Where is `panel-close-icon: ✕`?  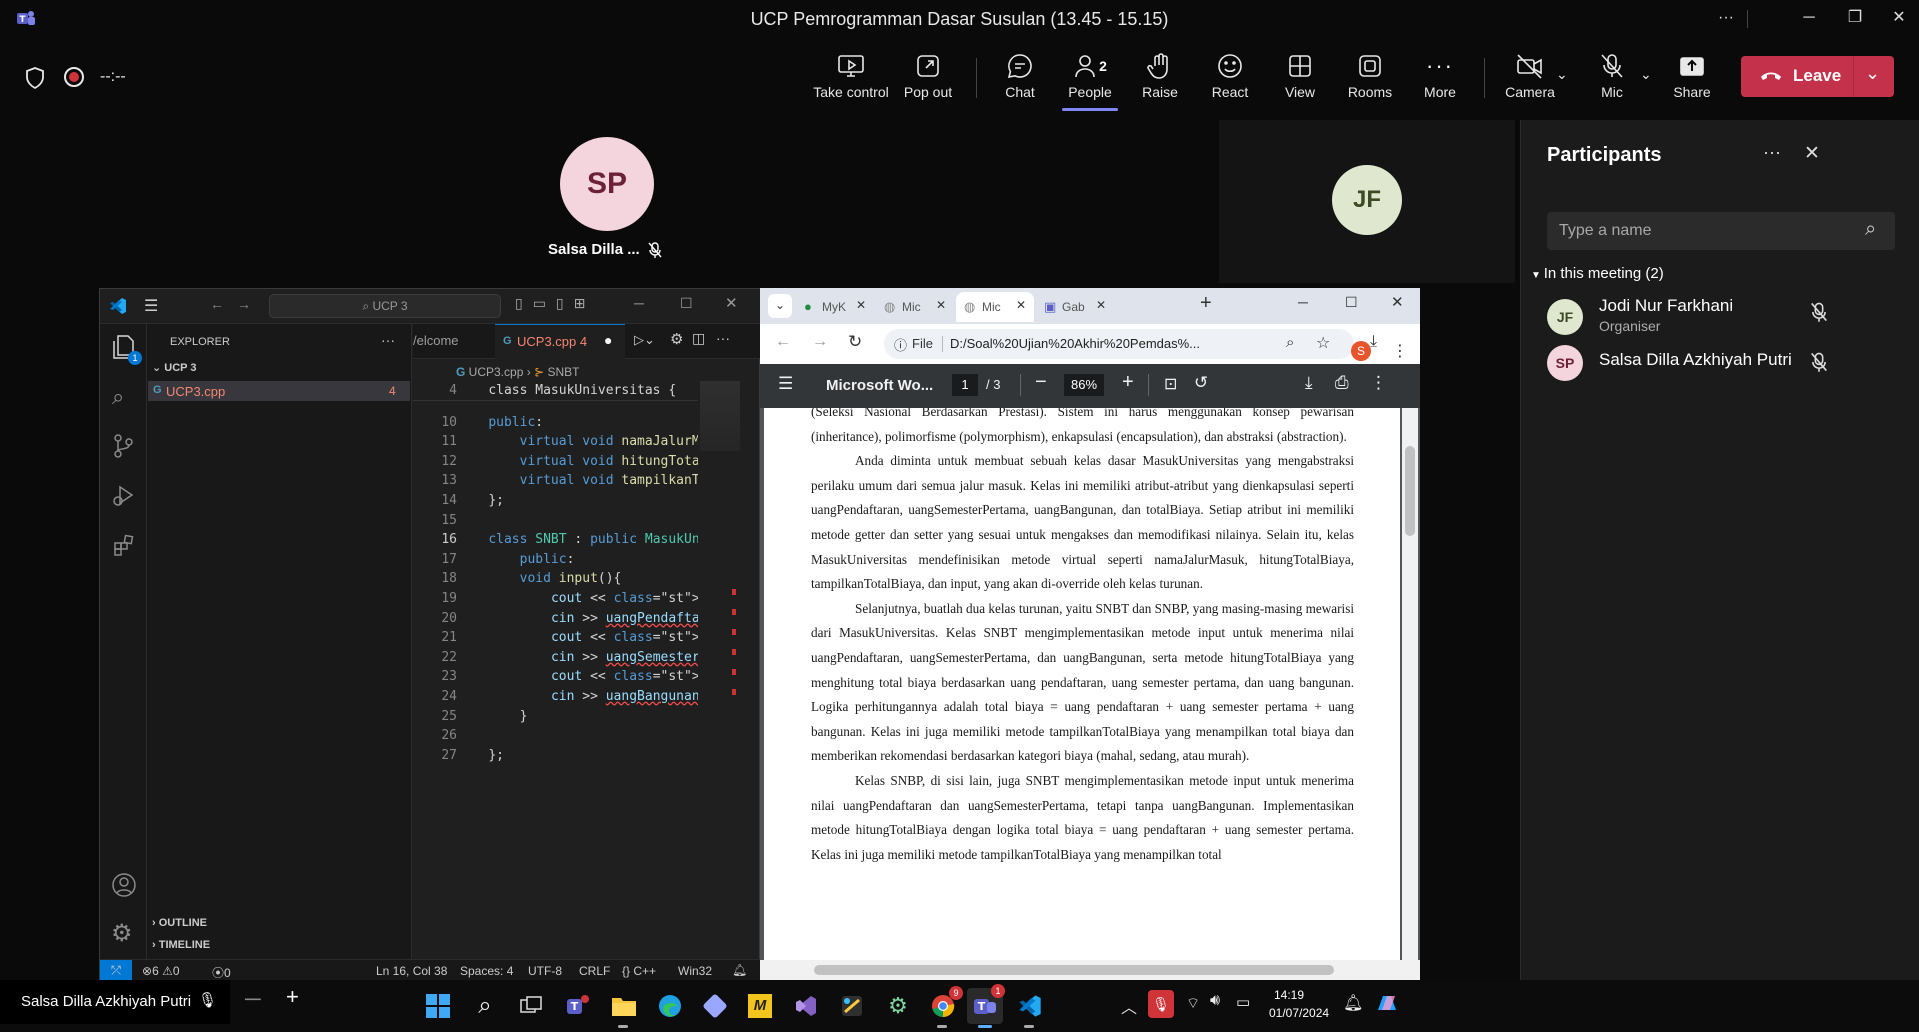
panel-close-icon: ✕ is located at coordinates (1812, 153).